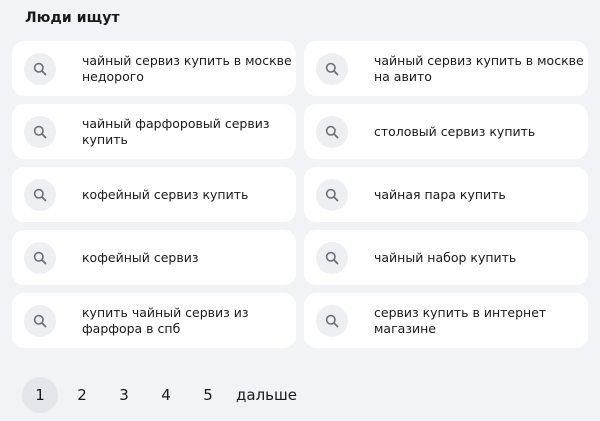  Describe the element at coordinates (40, 395) in the screenshot. I see `page-1-button: 1` at that location.